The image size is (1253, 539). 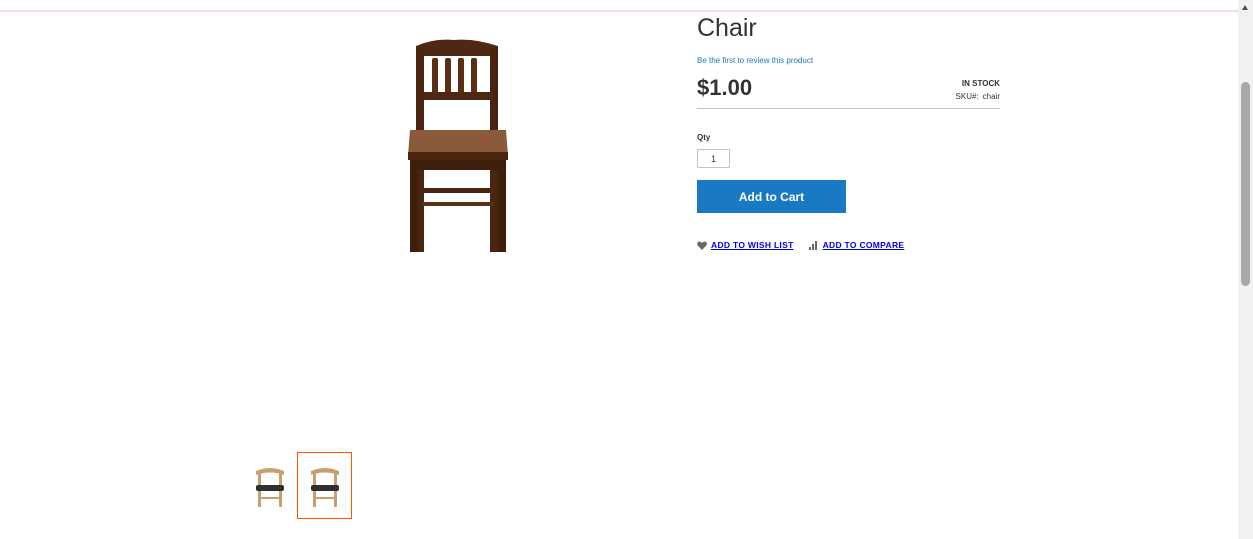 What do you see at coordinates (727, 28) in the screenshot?
I see `product-title: Chair` at bounding box center [727, 28].